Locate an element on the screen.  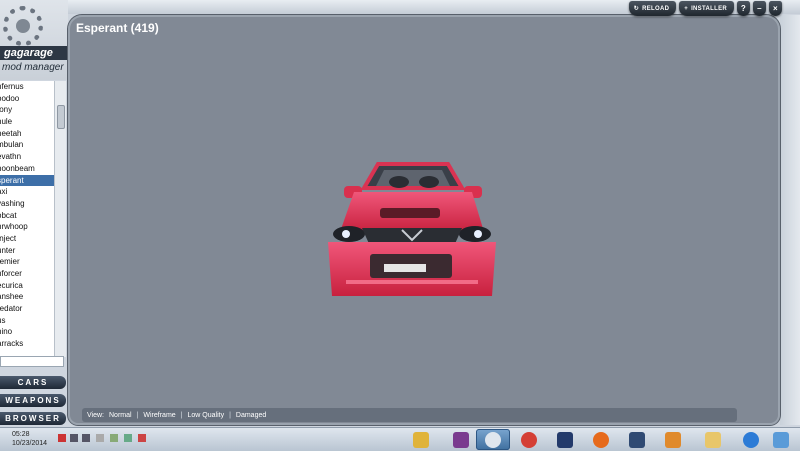
car-list-item: heetah is located at coordinates (27, 134).